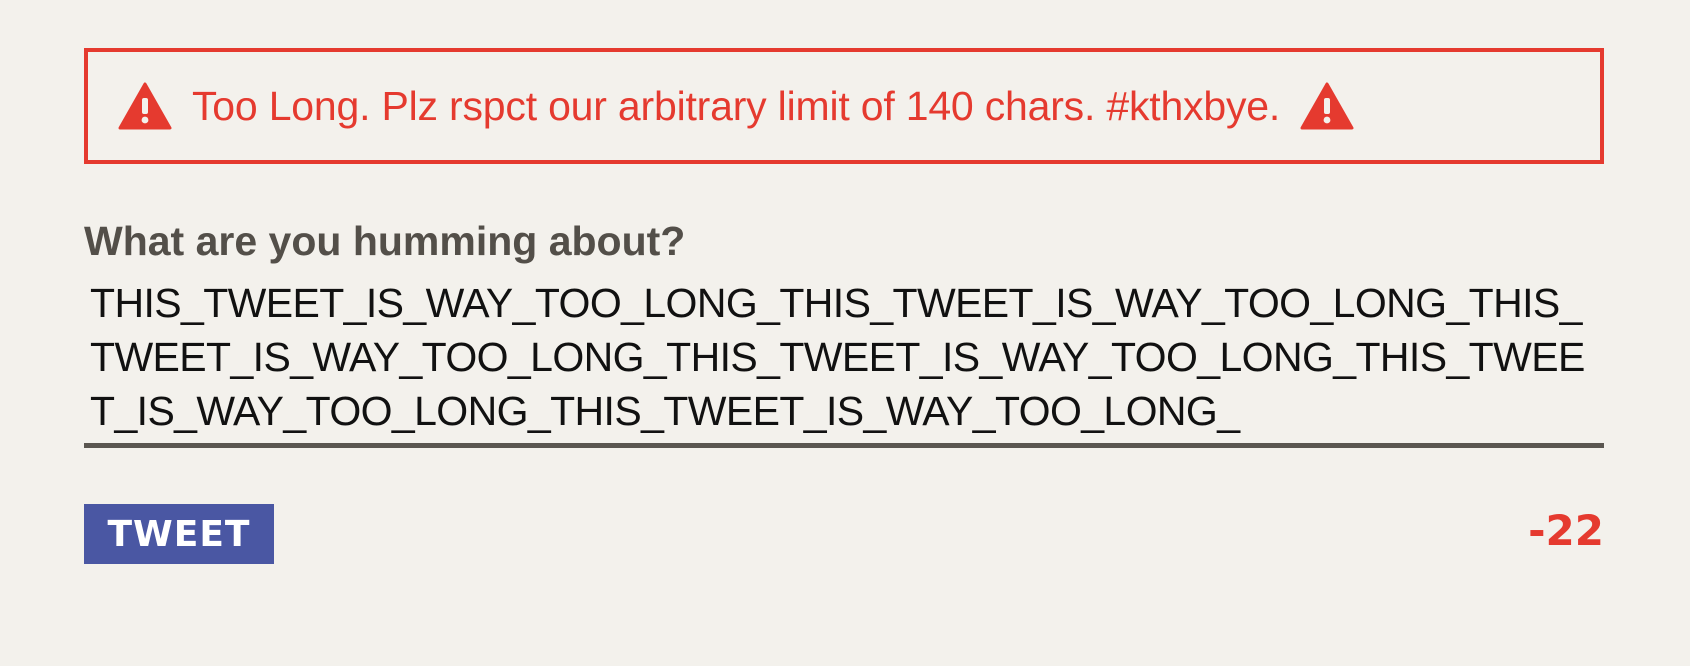 Image resolution: width=1690 pixels, height=666 pixels. What do you see at coordinates (179, 534) in the screenshot?
I see `tweet-button: TWEET` at bounding box center [179, 534].